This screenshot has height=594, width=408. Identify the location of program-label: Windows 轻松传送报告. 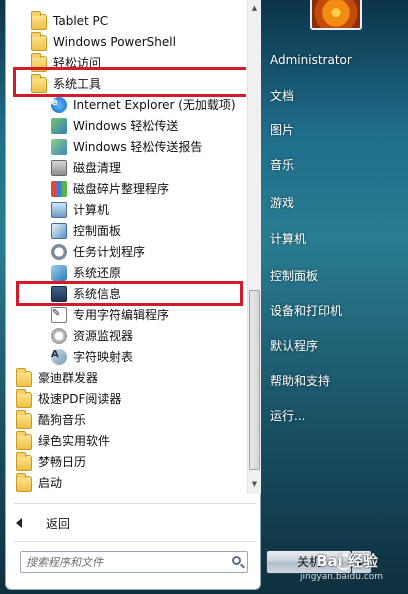
(138, 147).